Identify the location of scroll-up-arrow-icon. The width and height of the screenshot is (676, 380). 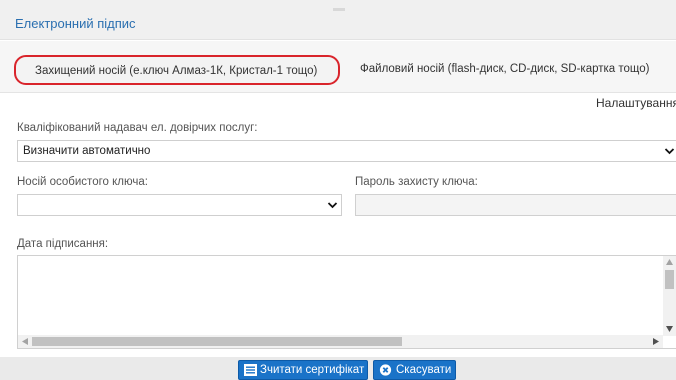
(669, 262).